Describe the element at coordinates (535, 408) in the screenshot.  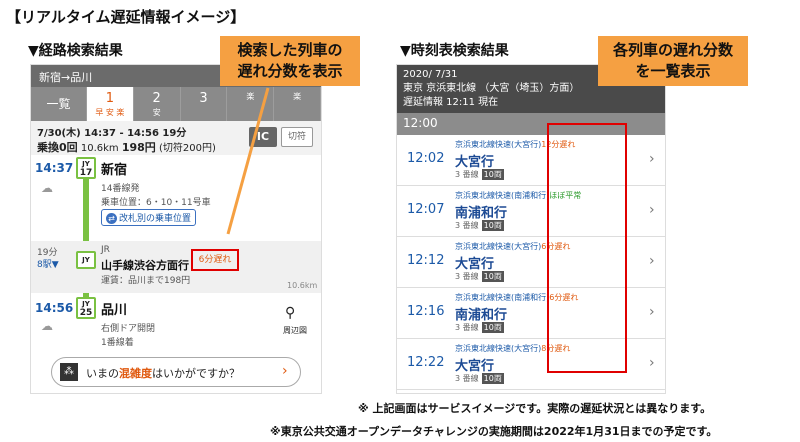
I see `footnote-service-image: ※ 上記画面はサービスイメージです。実際の遅延状況とは異なります。` at that location.